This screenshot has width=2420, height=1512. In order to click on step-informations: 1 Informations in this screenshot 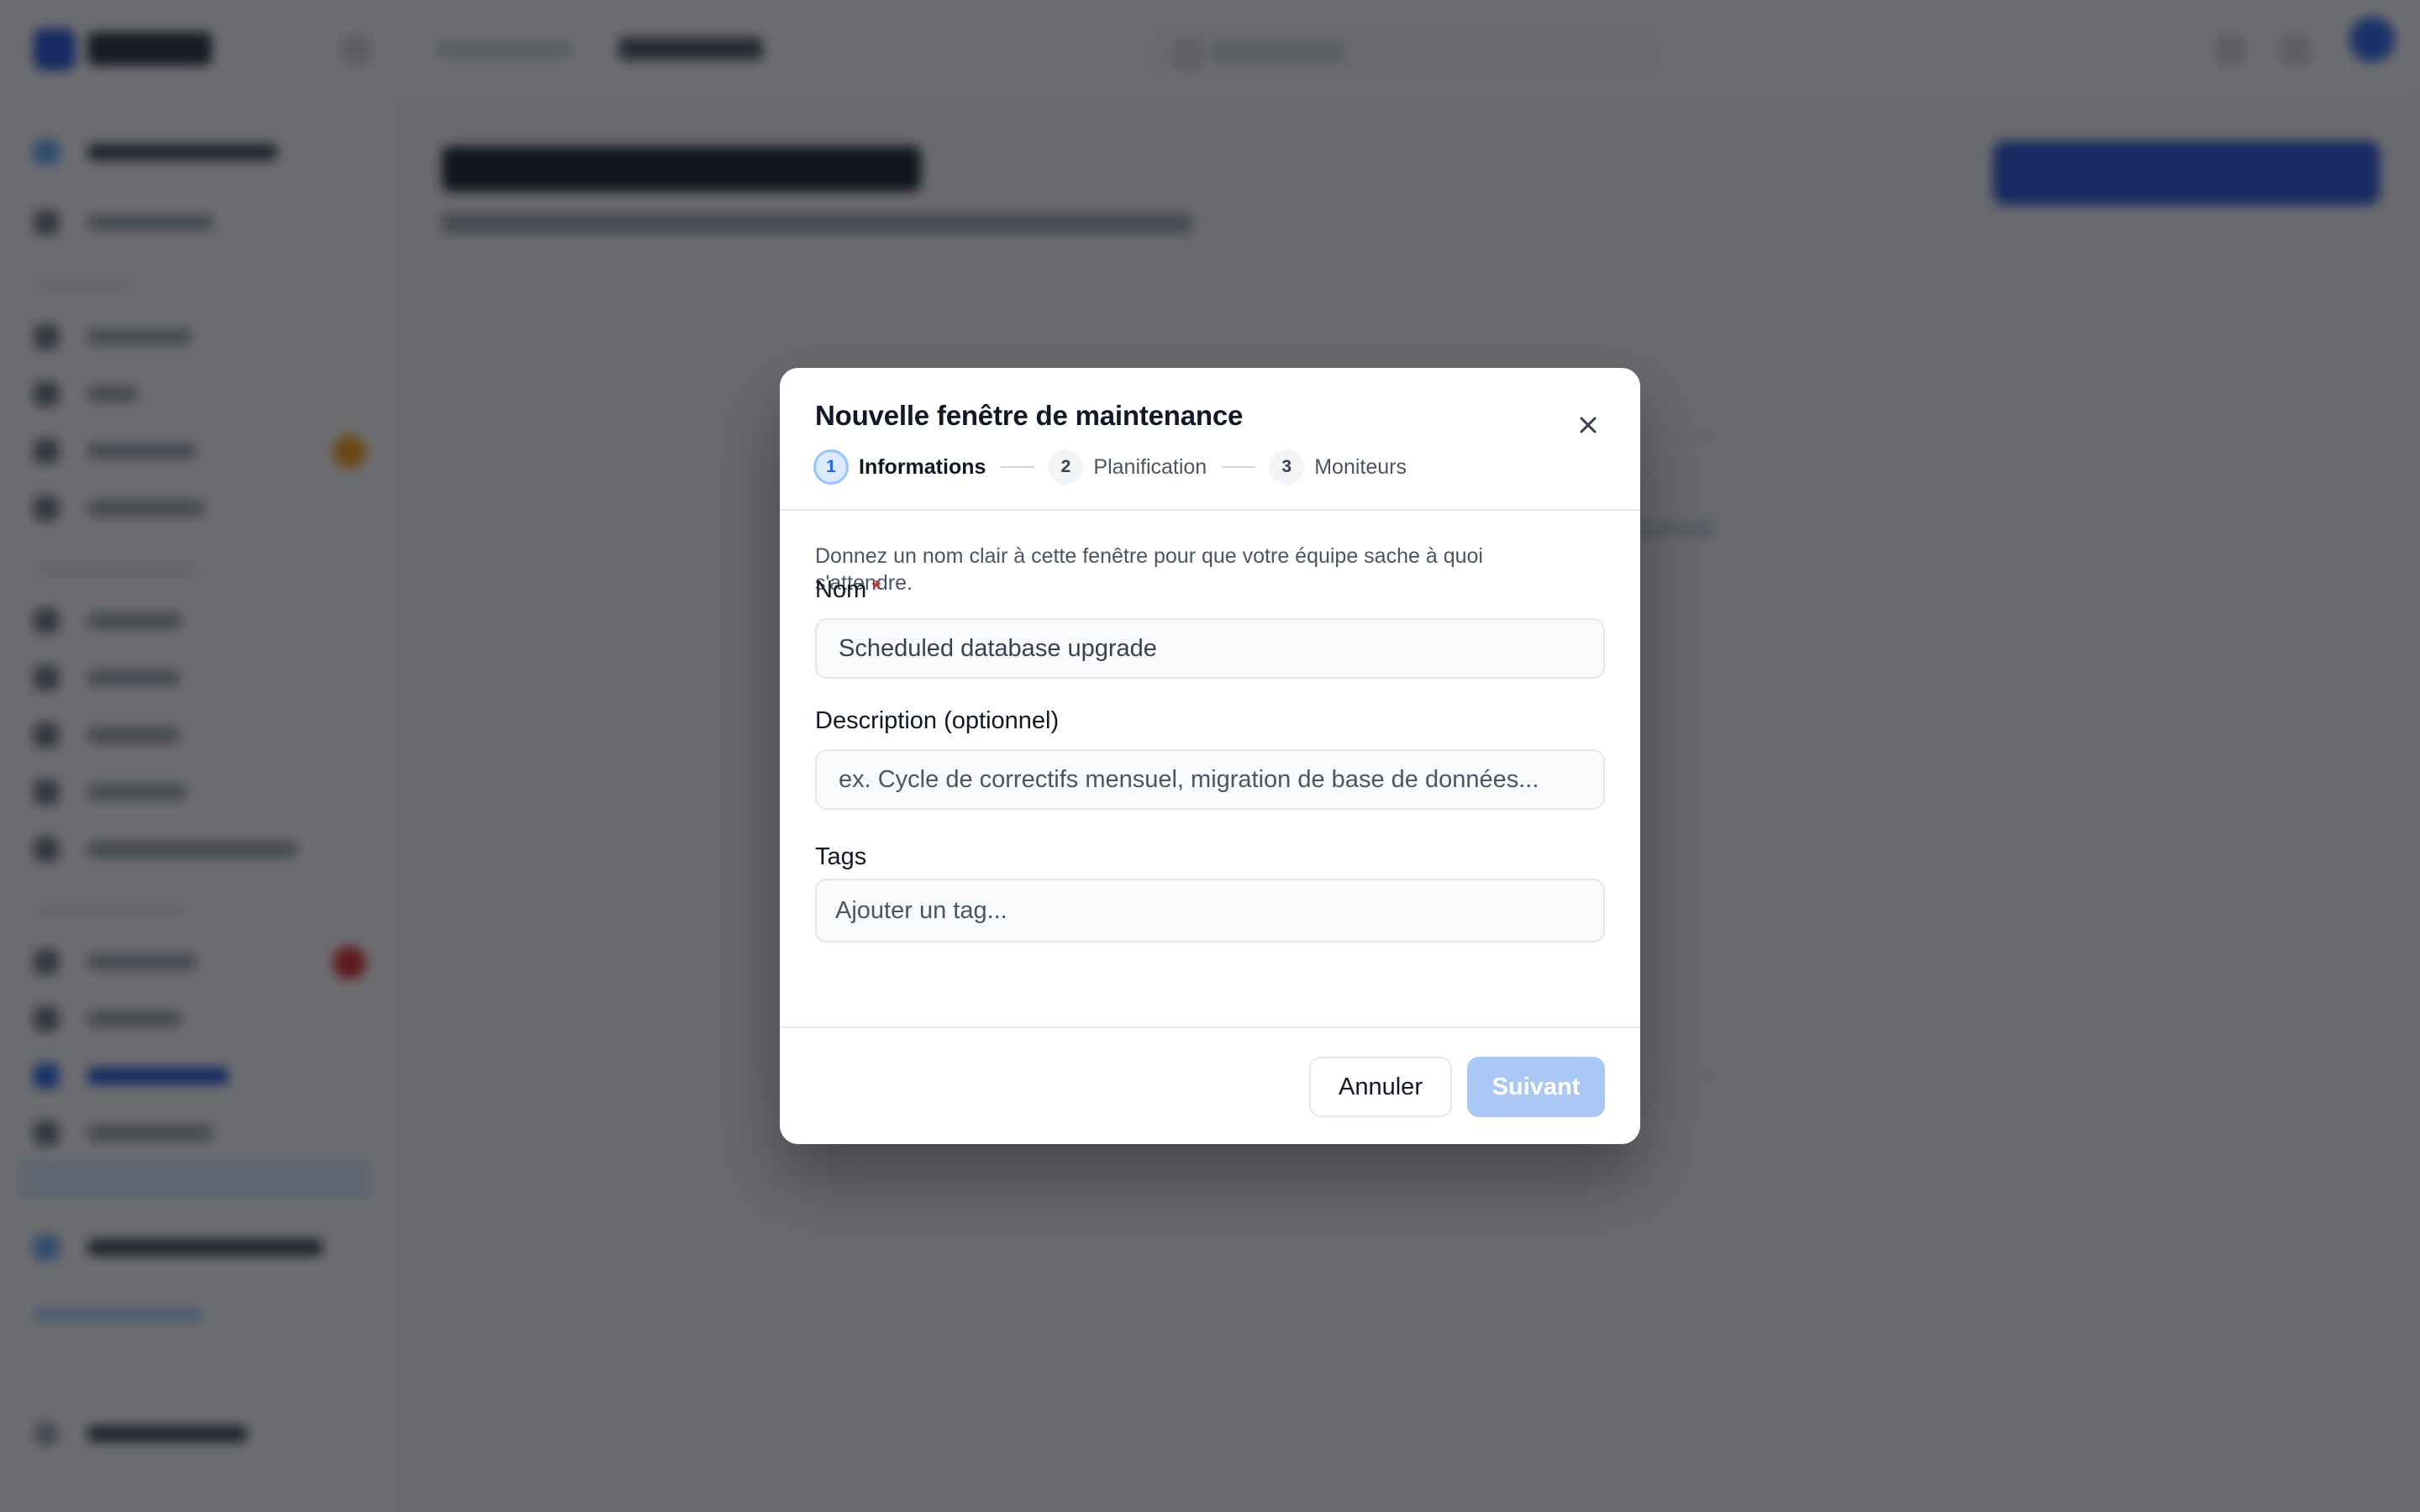, I will do `click(900, 467)`.